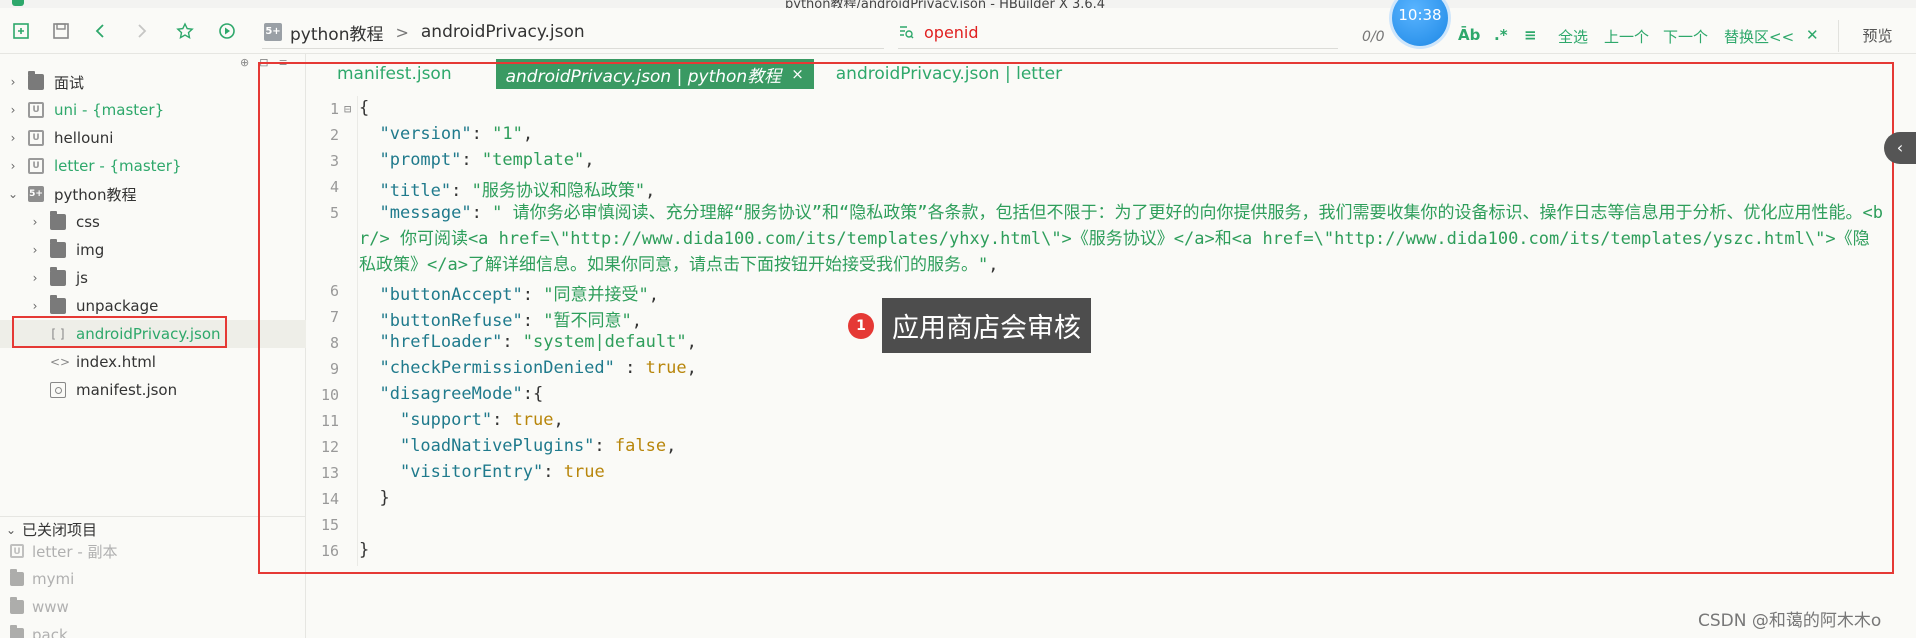  What do you see at coordinates (481, 420) in the screenshot?
I see `code-line-11: "support": true,` at bounding box center [481, 420].